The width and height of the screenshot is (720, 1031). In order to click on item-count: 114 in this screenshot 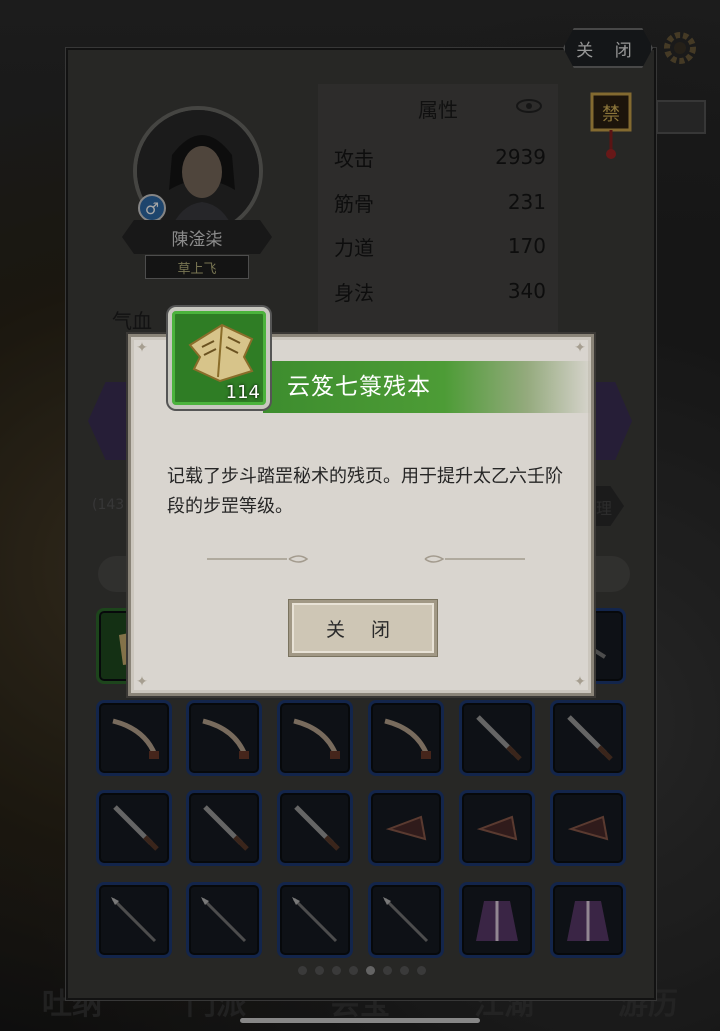, I will do `click(242, 392)`.